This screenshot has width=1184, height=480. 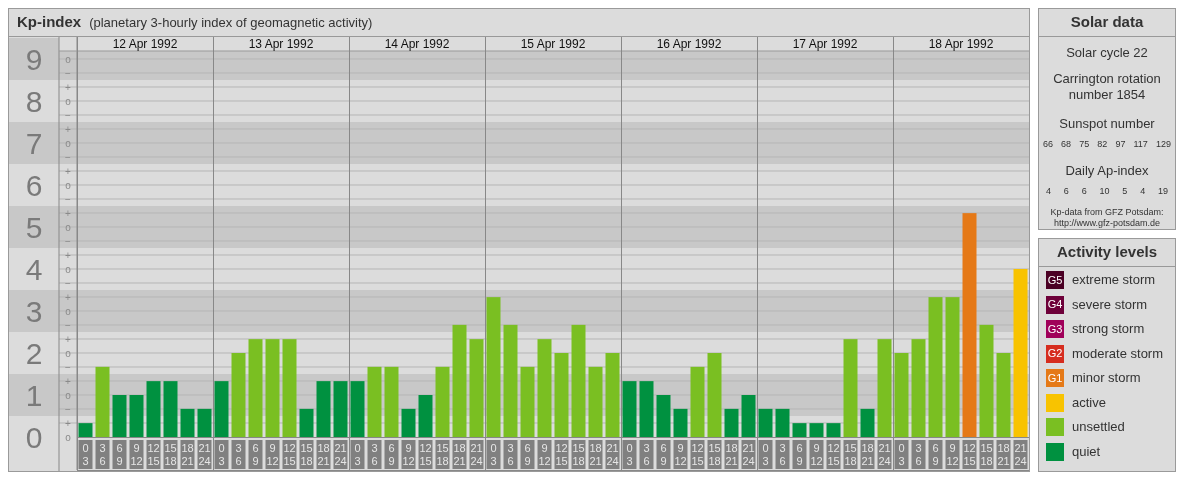 What do you see at coordinates (1140, 144) in the screenshot?
I see `sunspot-number: 117` at bounding box center [1140, 144].